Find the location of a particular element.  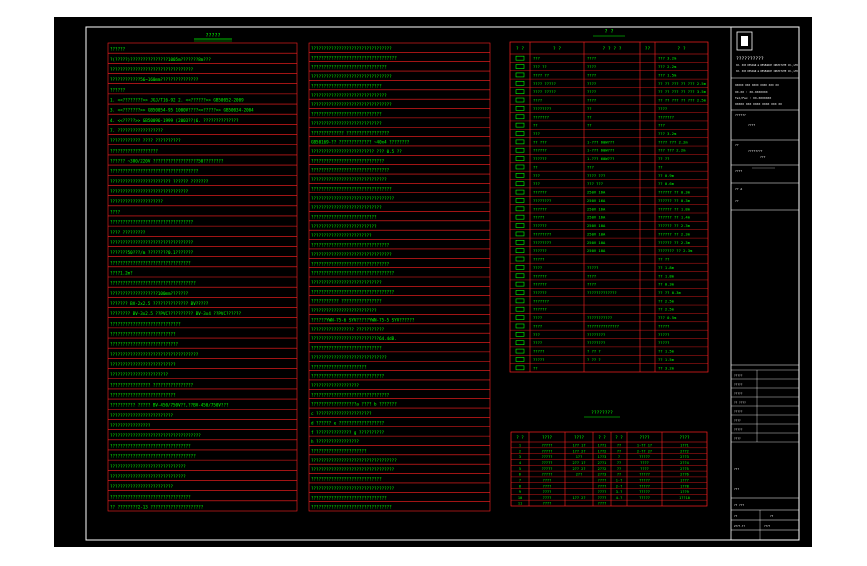

legend-remark-cell: ??? 1.5m is located at coordinates (667, 74).